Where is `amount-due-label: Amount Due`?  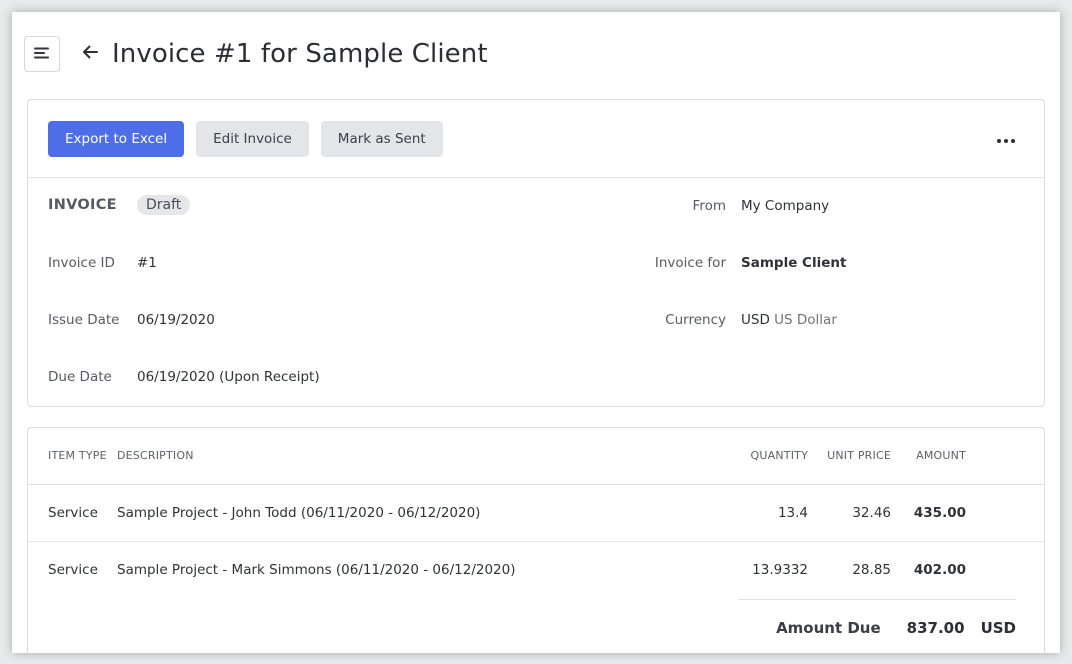
amount-due-label: Amount Due is located at coordinates (828, 628).